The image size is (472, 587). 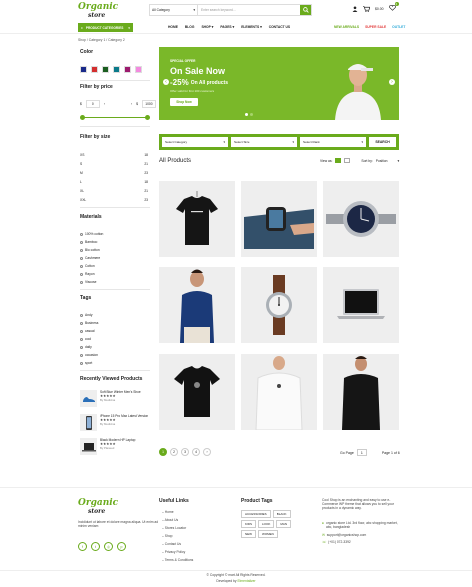 I want to click on price-min-input: 0, so click(x=92, y=104).